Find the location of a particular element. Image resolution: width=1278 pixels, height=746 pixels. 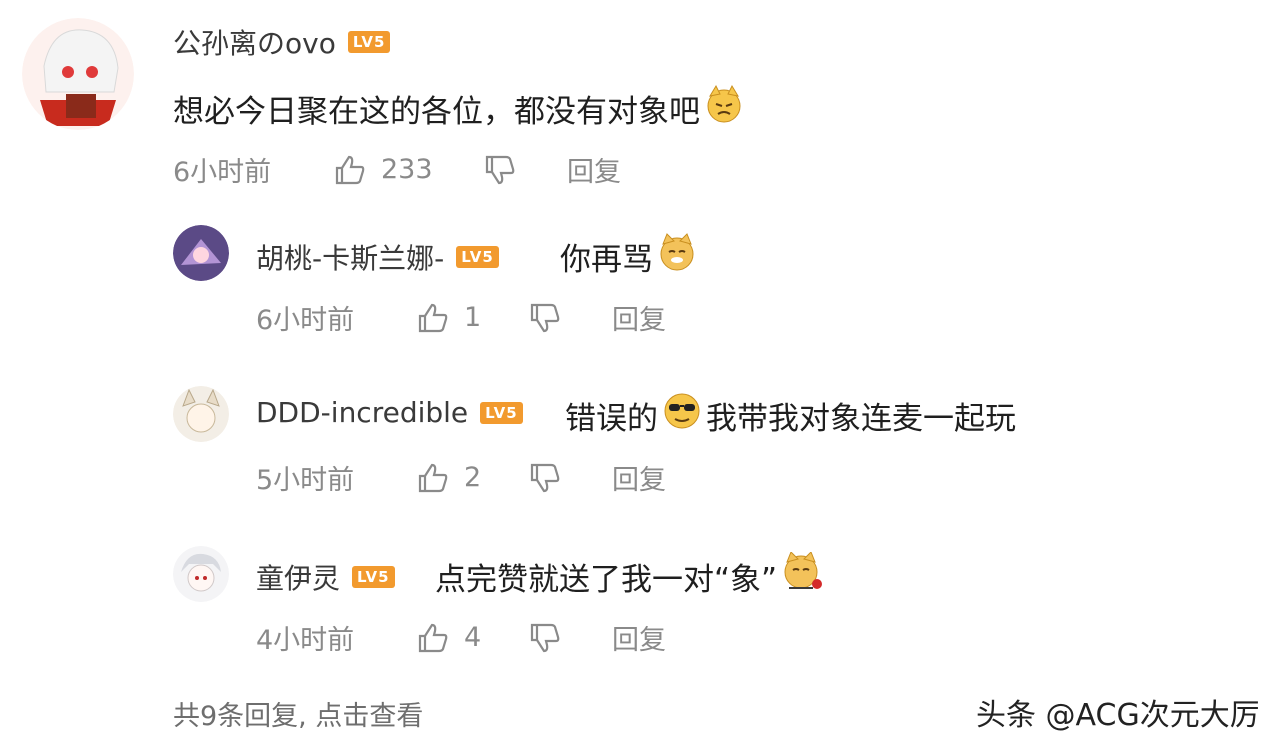

reply-body: 你再骂 is located at coordinates (606, 259).